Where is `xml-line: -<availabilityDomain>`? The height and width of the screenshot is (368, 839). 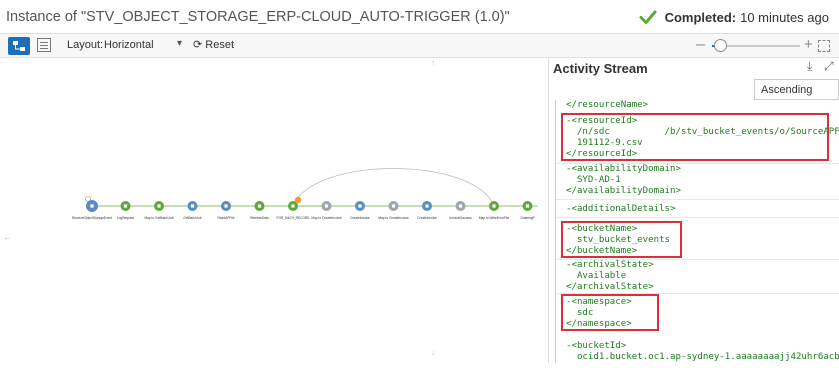 xml-line: -<availabilityDomain> is located at coordinates (623, 169).